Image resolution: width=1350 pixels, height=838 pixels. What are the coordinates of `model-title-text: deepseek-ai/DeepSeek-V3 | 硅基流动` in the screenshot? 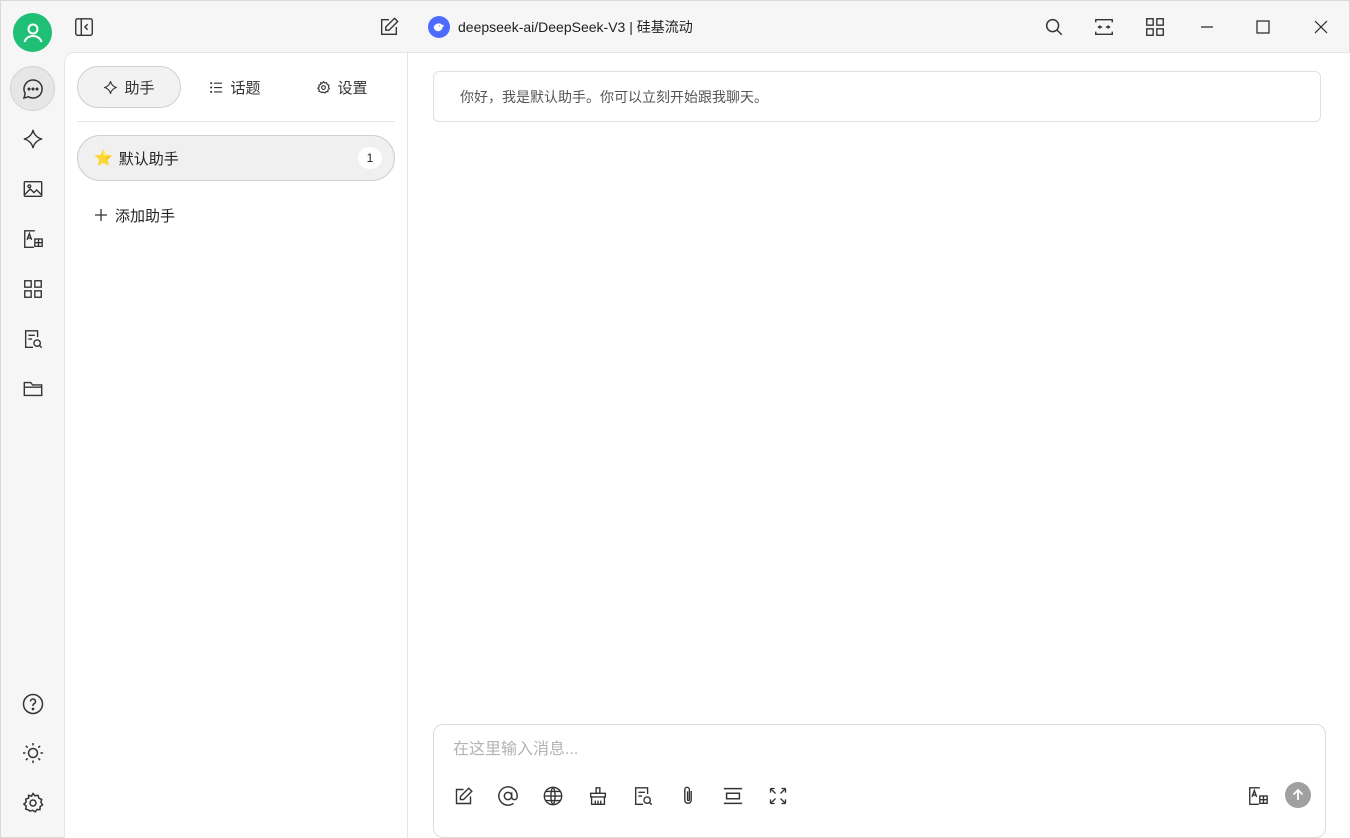 It's located at (575, 27).